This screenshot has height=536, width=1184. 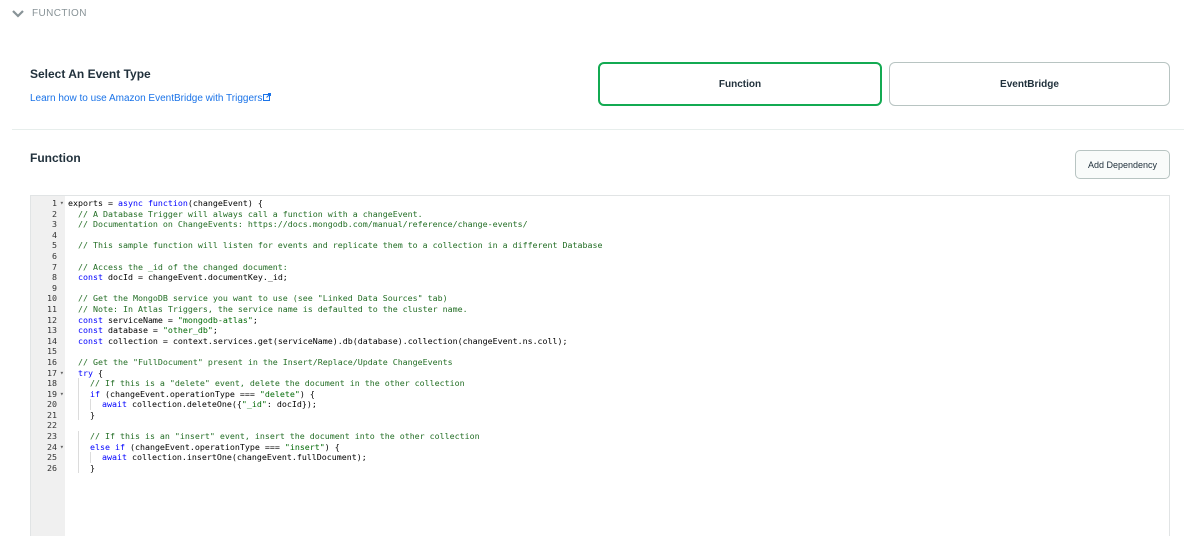 What do you see at coordinates (1029, 84) in the screenshot?
I see `event-type-eventbridge-button: EventBridge` at bounding box center [1029, 84].